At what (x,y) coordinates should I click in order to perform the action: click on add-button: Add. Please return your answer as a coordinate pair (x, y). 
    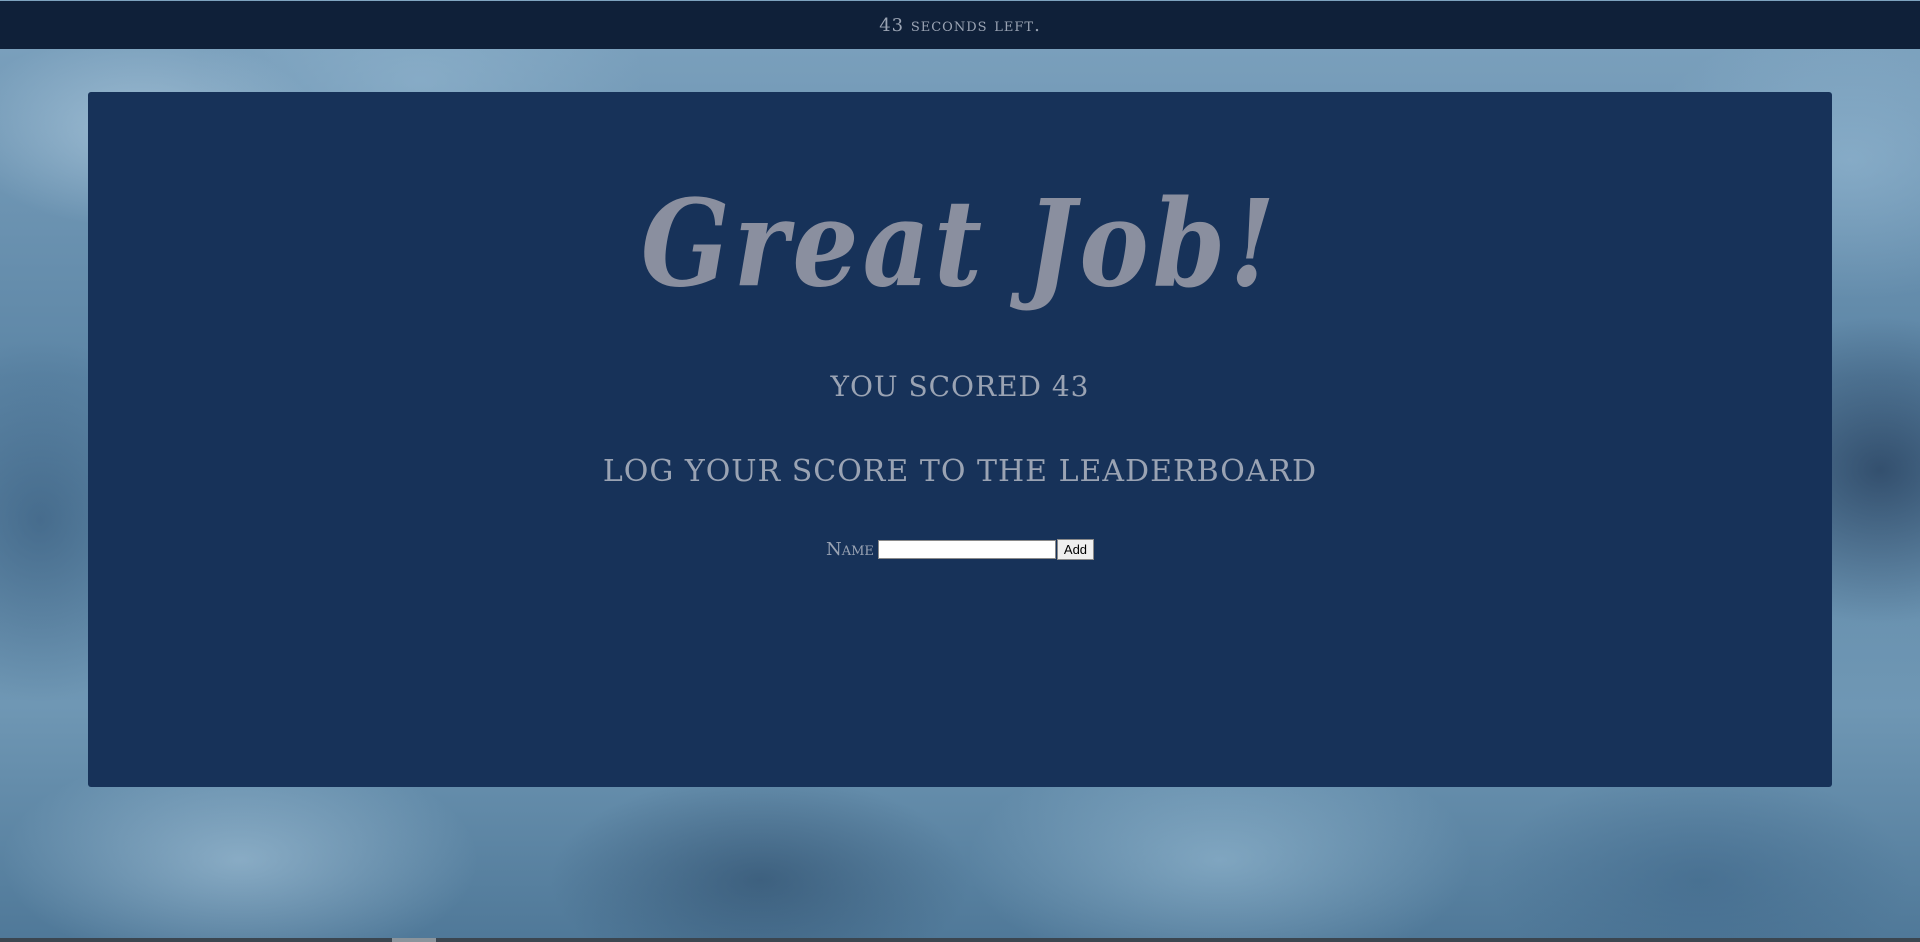
    Looking at the image, I should click on (1075, 549).